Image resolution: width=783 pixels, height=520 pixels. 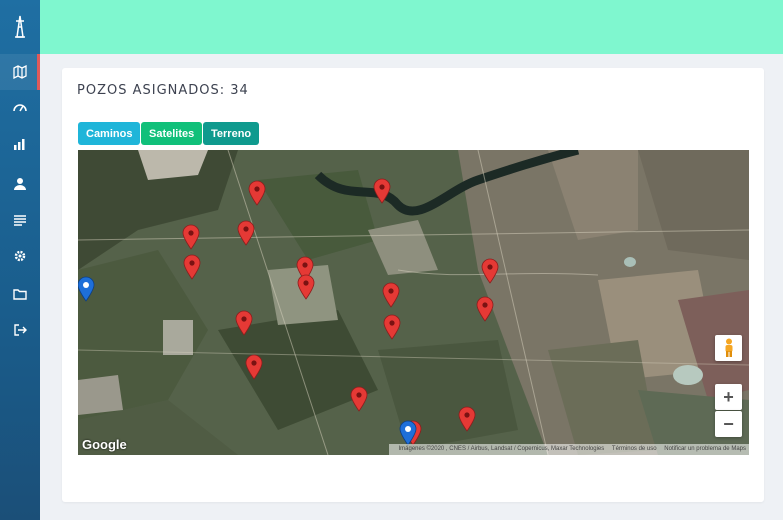 I want to click on satellite-map-button: Satelites, so click(x=172, y=133).